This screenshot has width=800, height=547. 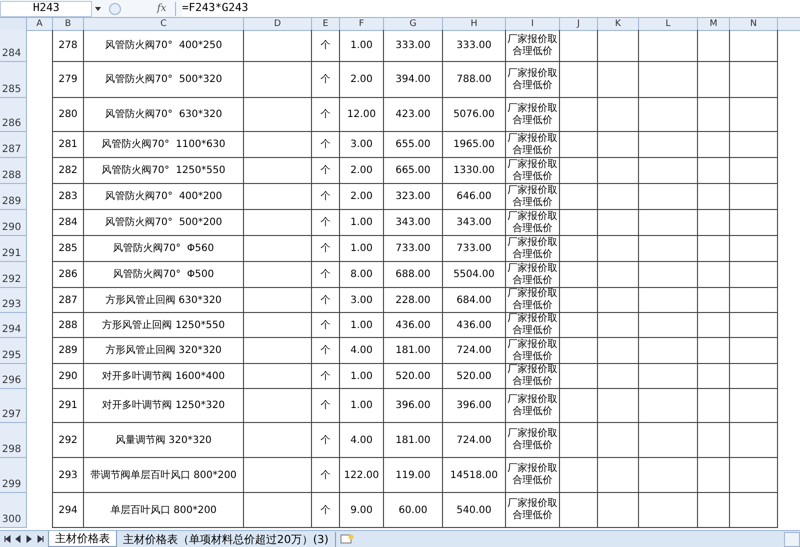 I want to click on table-cell: 333.00, so click(x=413, y=46).